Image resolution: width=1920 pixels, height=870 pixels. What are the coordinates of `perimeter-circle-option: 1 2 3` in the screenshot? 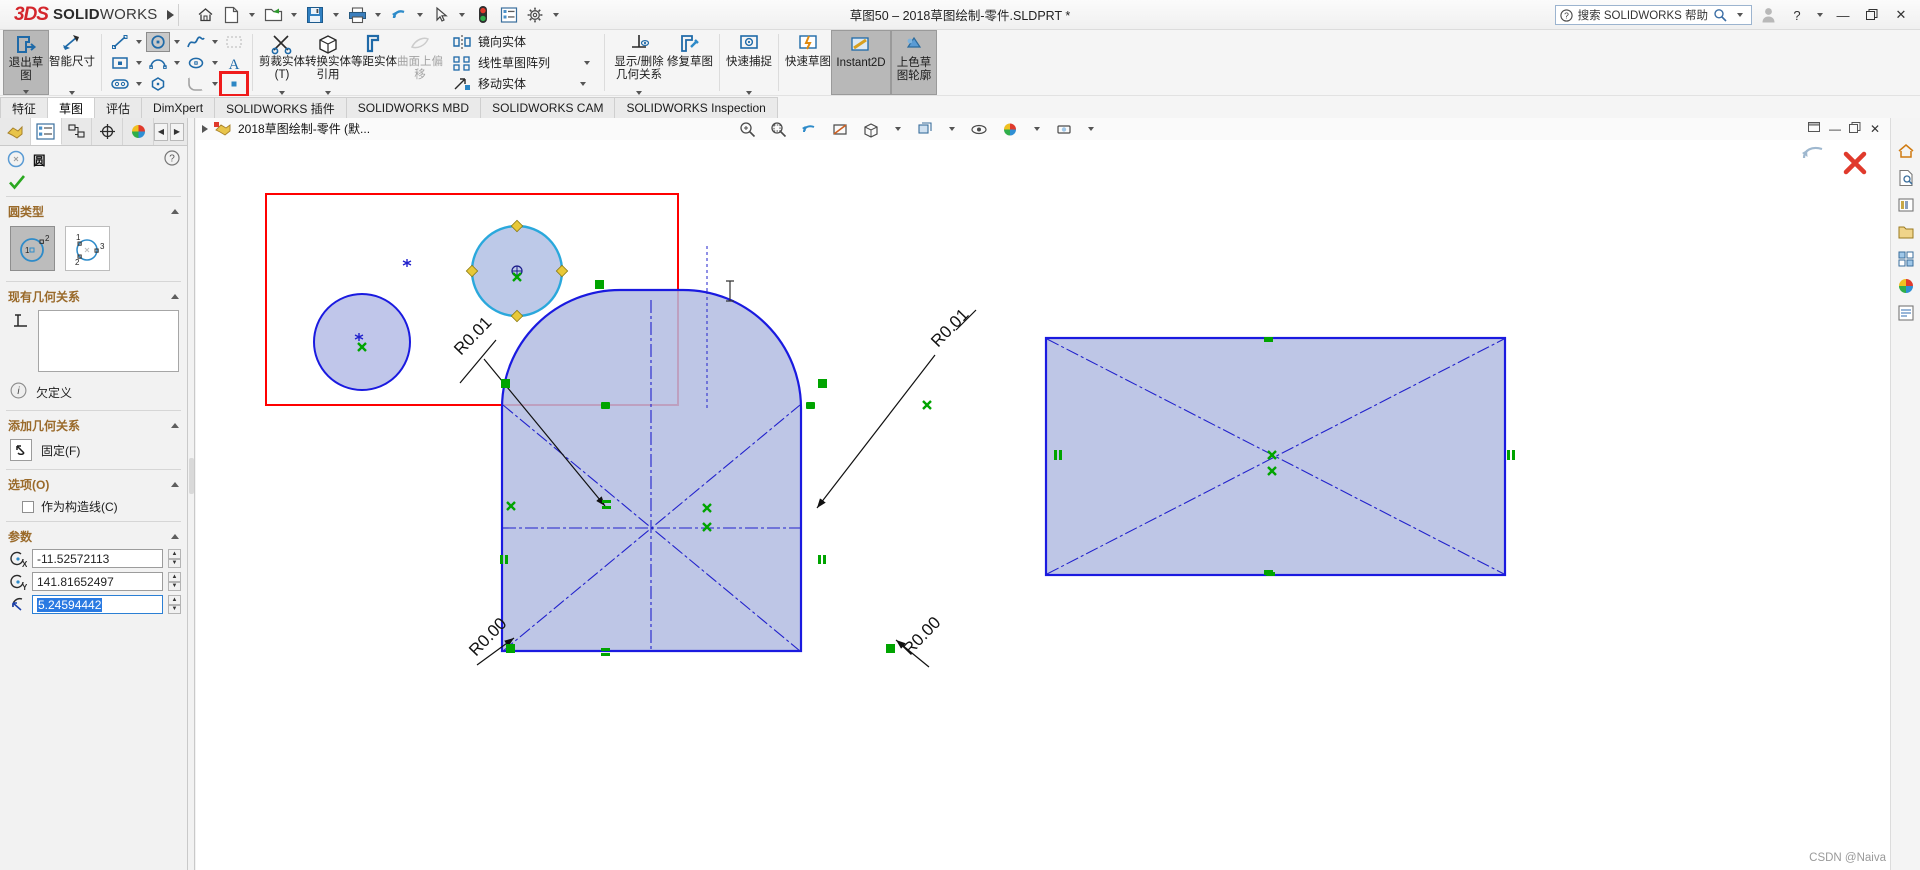 It's located at (87, 248).